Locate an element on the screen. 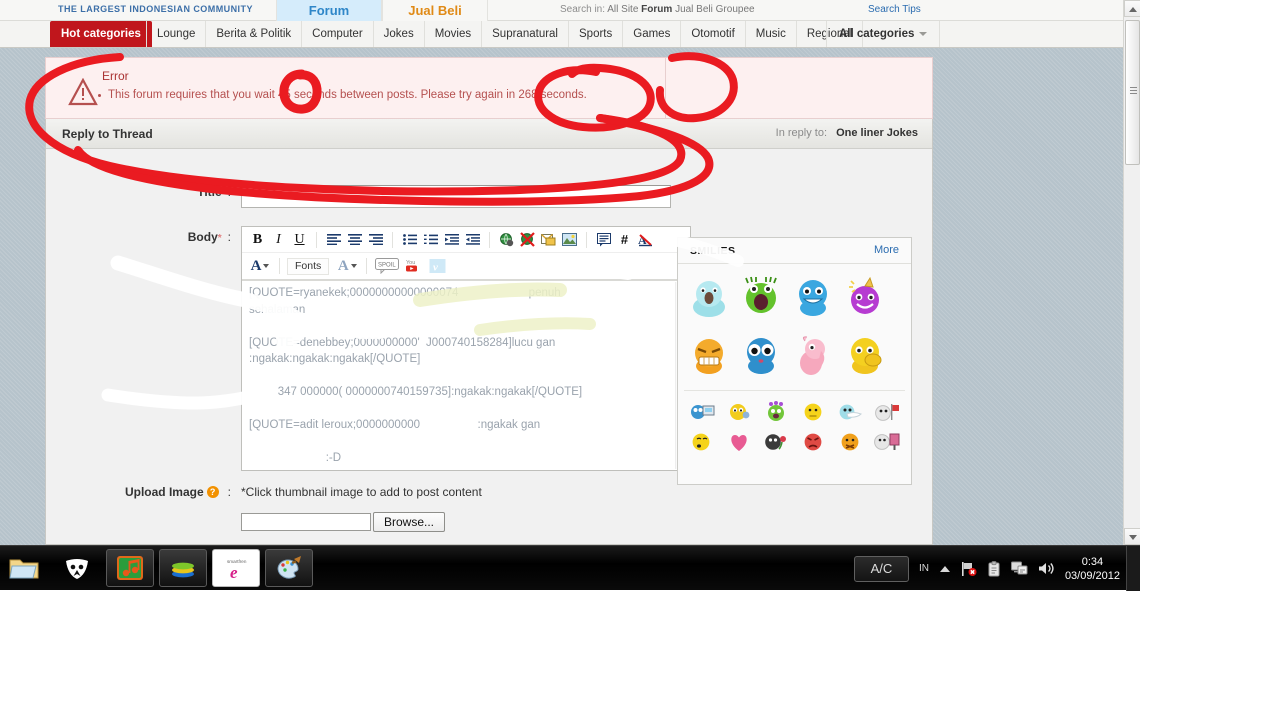 Image resolution: width=1280 pixels, height=720 pixels. unlink-icon is located at coordinates (527, 239).